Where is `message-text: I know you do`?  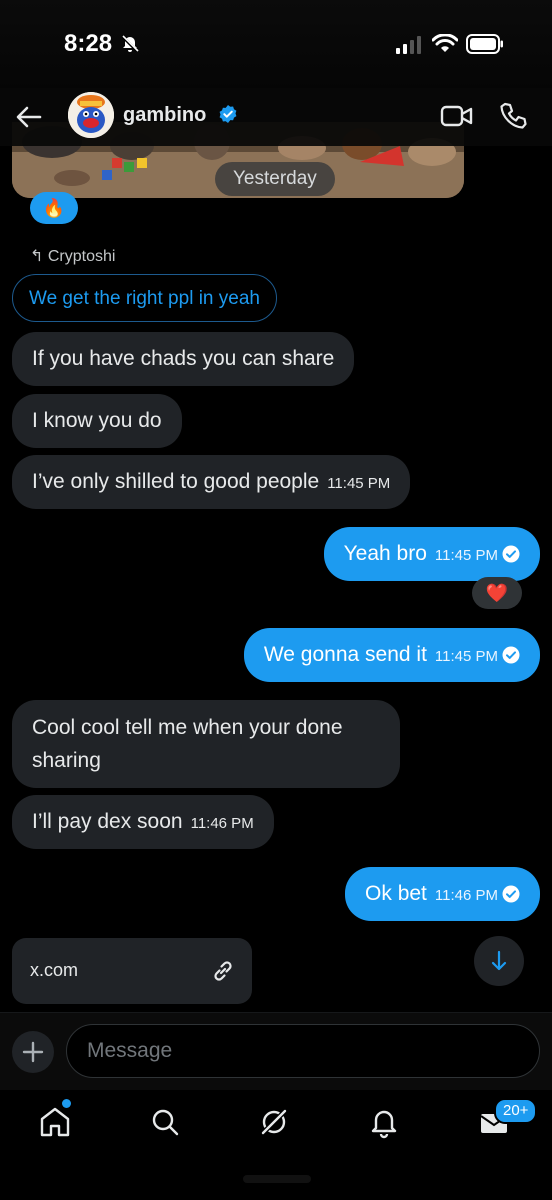
message-text: I know you do is located at coordinates (97, 420).